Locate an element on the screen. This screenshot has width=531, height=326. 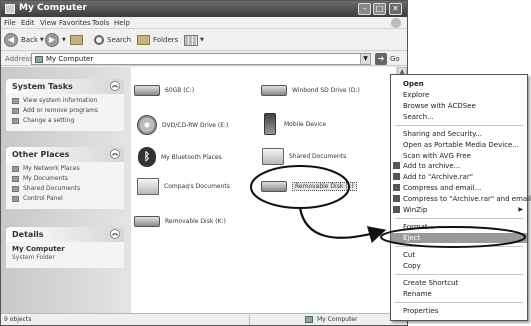
place-link-label: Control Panel is located at coordinates (43, 198).